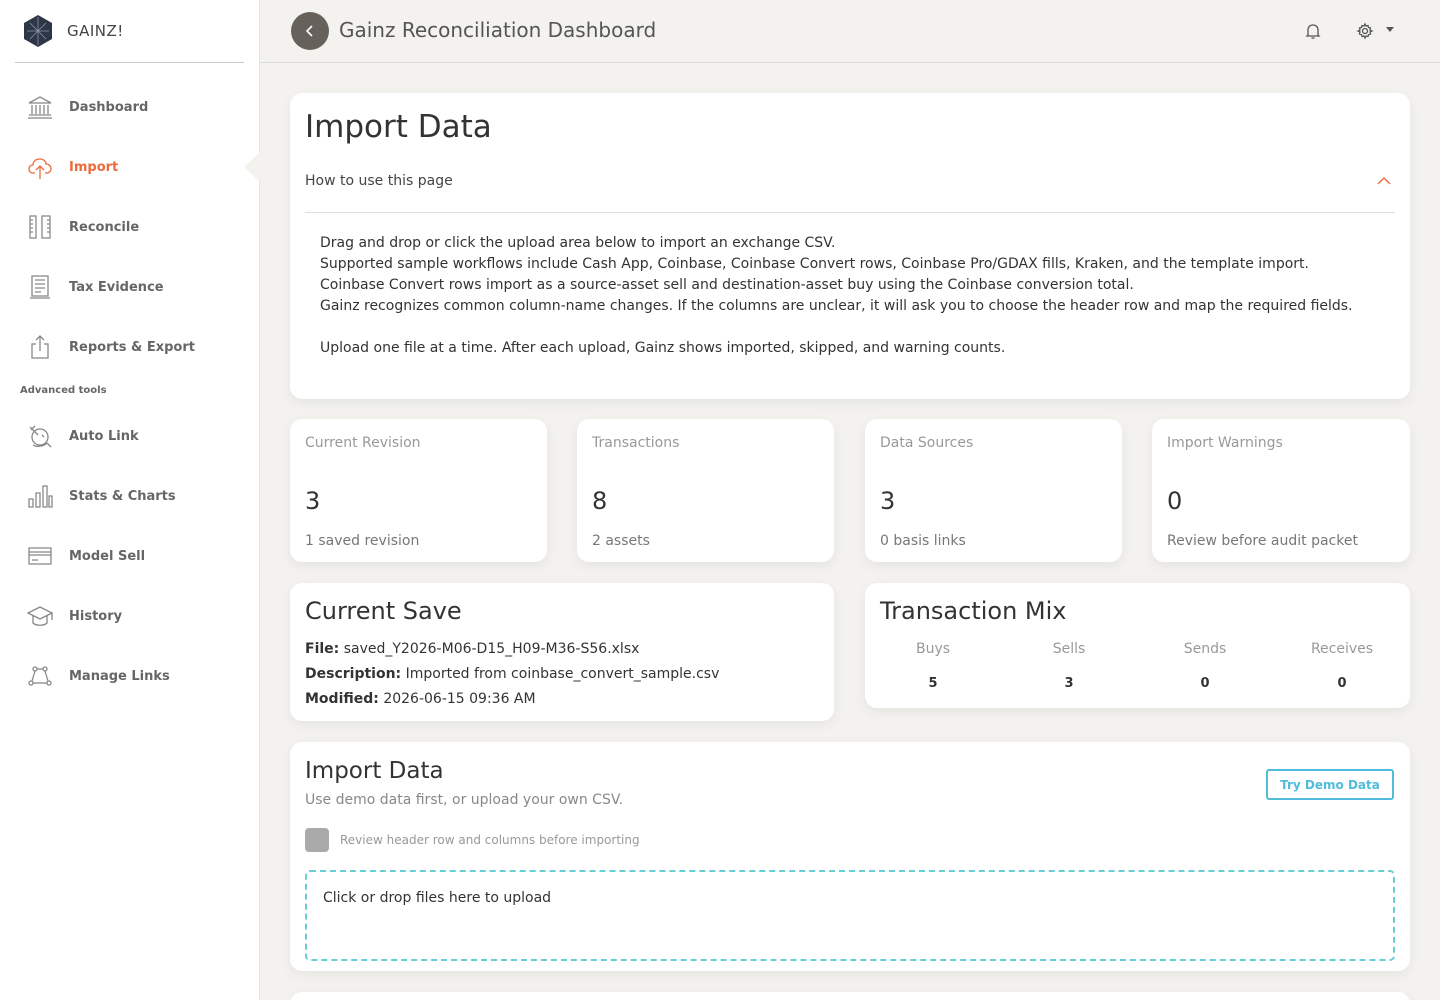 The width and height of the screenshot is (1440, 1000). What do you see at coordinates (1205, 666) in the screenshot?
I see `mix-column-sends: Sends 0` at bounding box center [1205, 666].